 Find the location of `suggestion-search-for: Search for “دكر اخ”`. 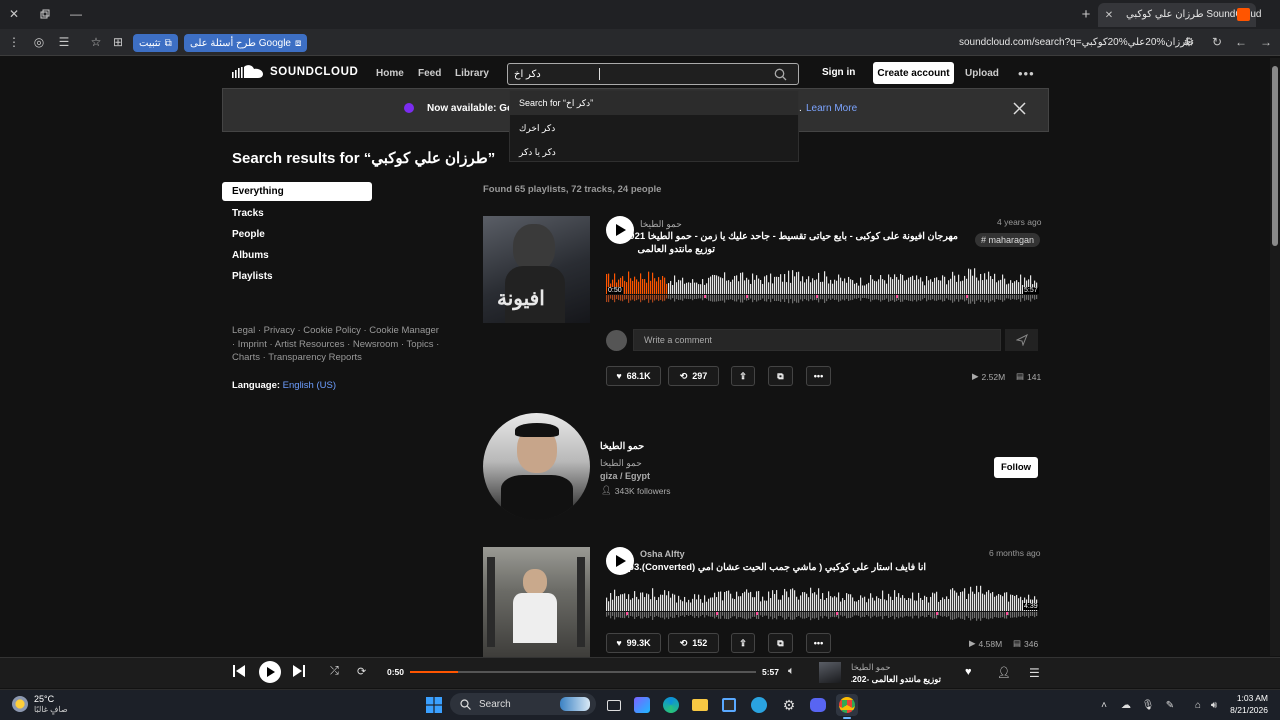

suggestion-search-for: Search for “دكر اخ” is located at coordinates (556, 103).